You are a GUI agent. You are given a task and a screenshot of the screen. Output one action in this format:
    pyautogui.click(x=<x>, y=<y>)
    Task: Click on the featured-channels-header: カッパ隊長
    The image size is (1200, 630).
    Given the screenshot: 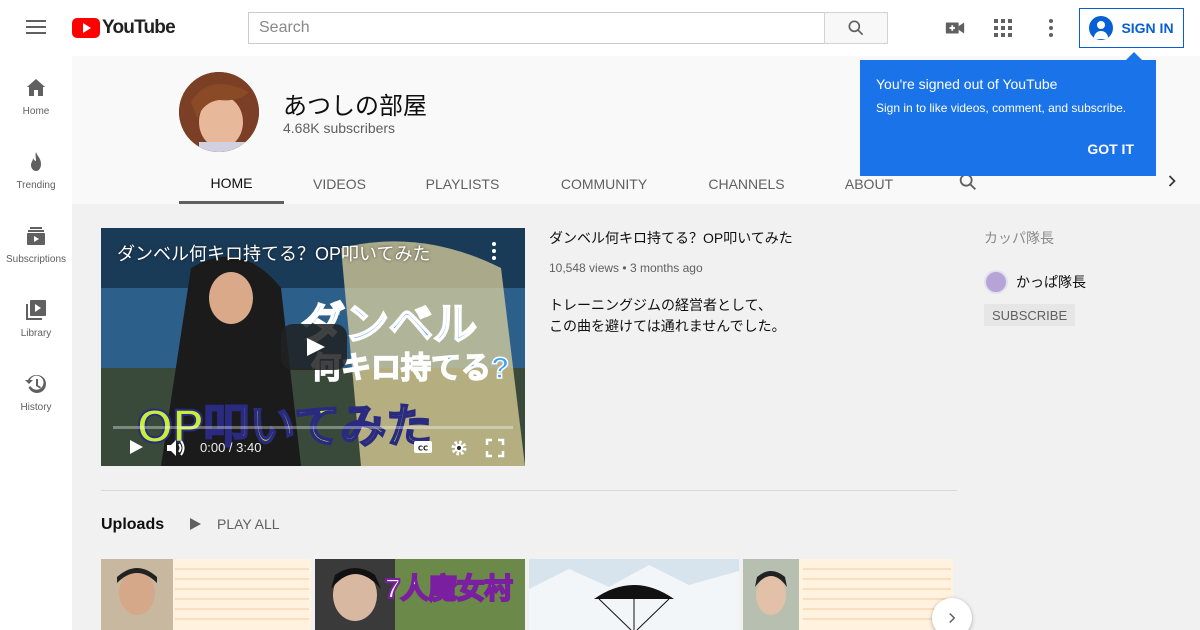 What is the action you would take?
    pyautogui.click(x=1019, y=238)
    